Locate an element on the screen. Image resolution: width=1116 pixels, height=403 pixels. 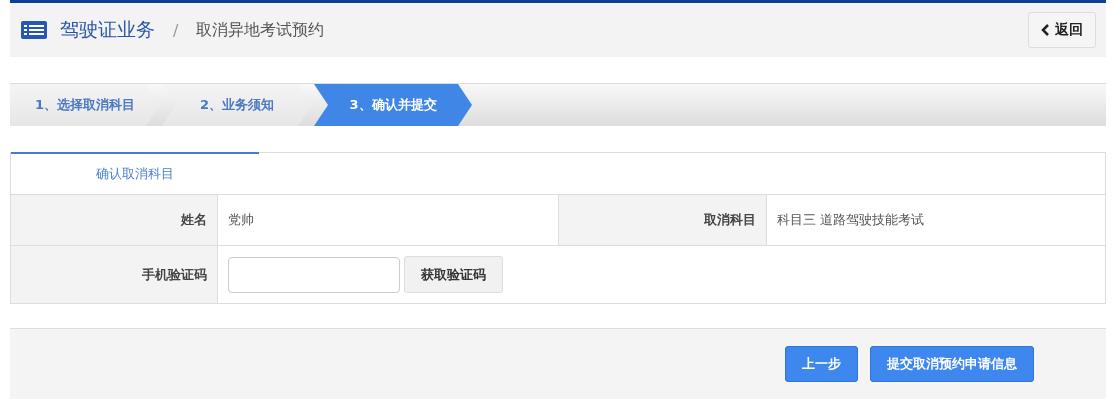
field-value: 科目三 道路驾驶技能考试 is located at coordinates (851, 220).